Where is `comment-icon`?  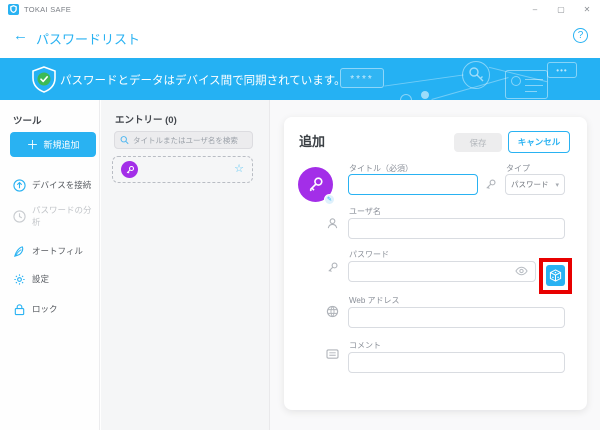
comment-icon is located at coordinates (332, 354).